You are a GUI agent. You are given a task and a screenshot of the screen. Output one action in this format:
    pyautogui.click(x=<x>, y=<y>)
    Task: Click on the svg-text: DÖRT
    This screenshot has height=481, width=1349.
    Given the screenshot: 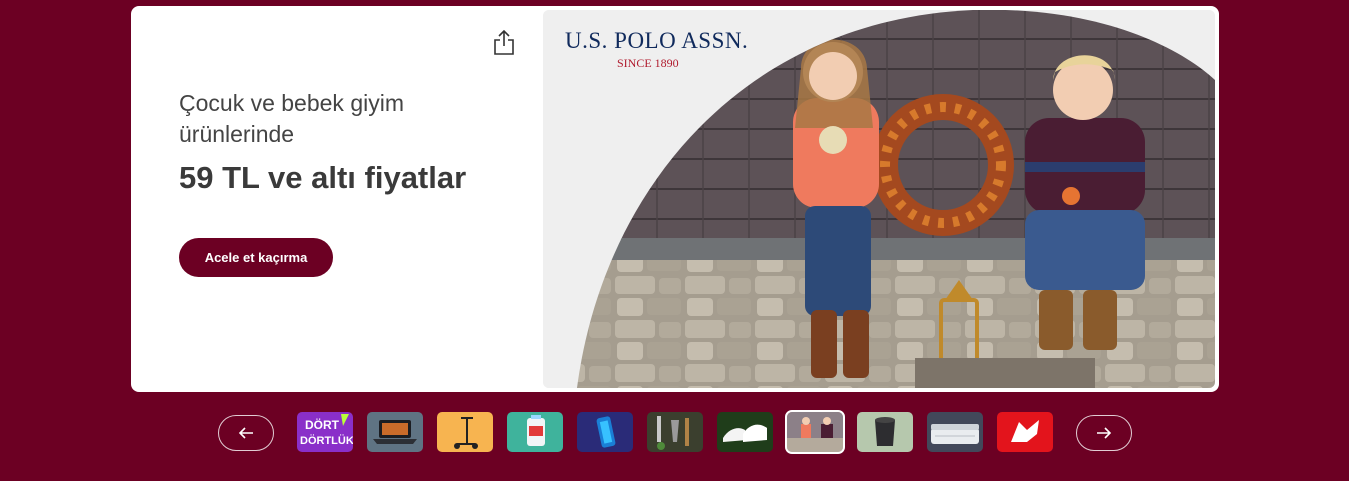 What is the action you would take?
    pyautogui.click(x=322, y=424)
    